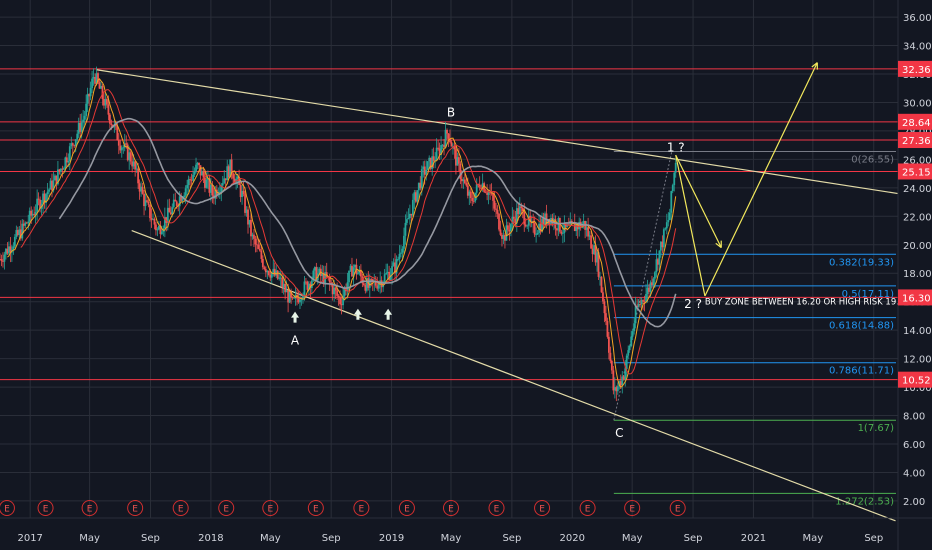 The image size is (932, 550). Describe the element at coordinates (451, 113) in the screenshot. I see `wave-label: B` at that location.